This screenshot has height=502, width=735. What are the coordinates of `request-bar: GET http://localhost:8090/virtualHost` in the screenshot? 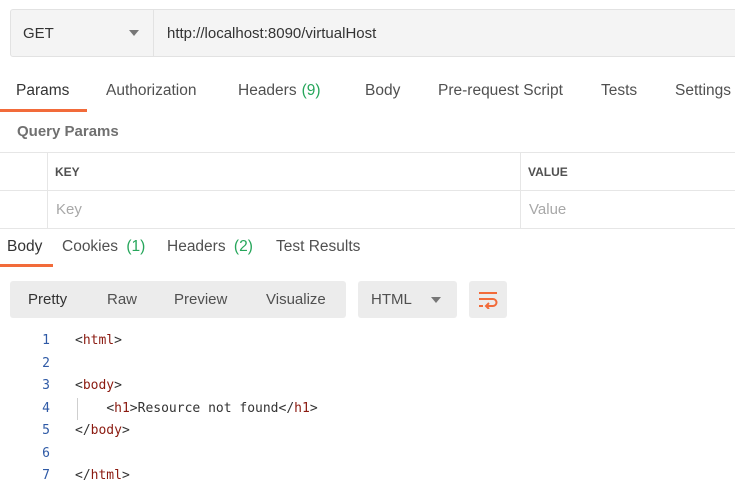 It's located at (372, 33).